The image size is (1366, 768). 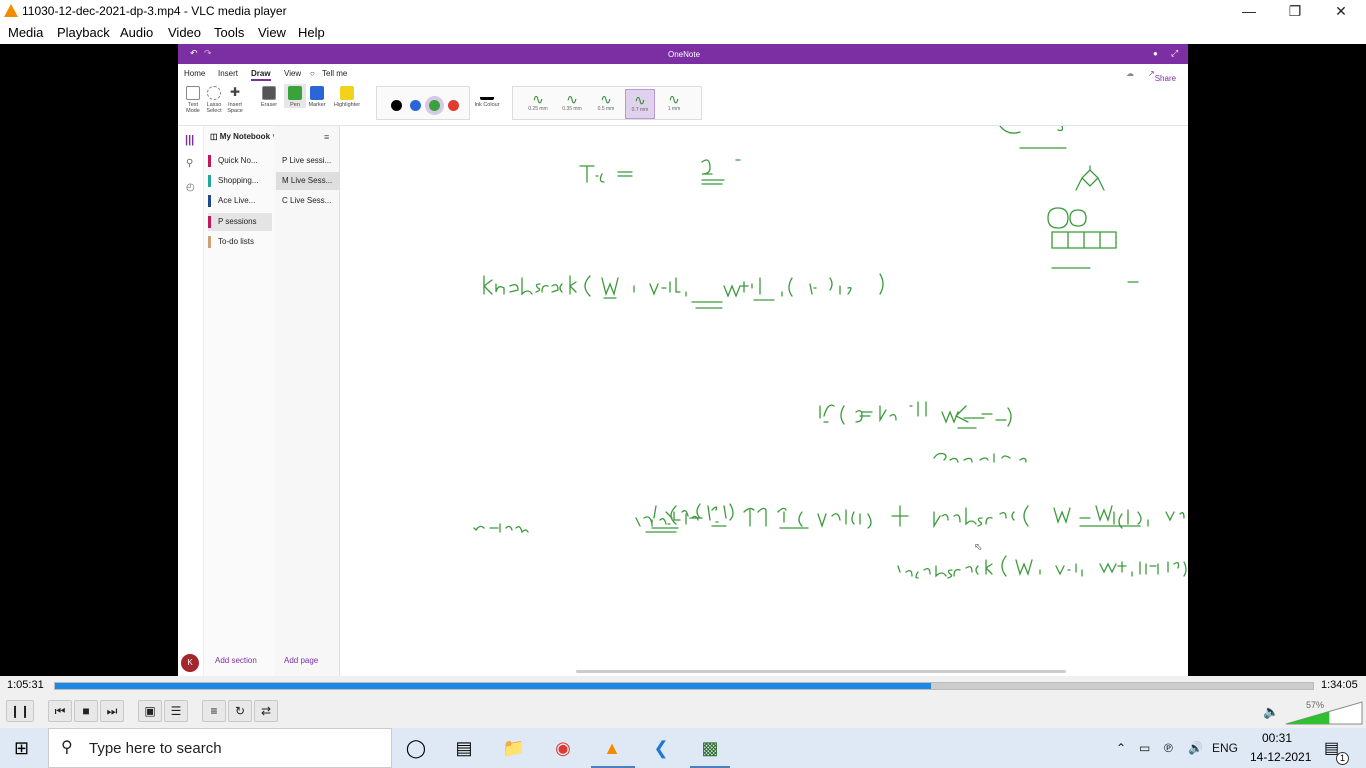 What do you see at coordinates (1168, 748) in the screenshot?
I see `wifi-icon: ℗` at bounding box center [1168, 748].